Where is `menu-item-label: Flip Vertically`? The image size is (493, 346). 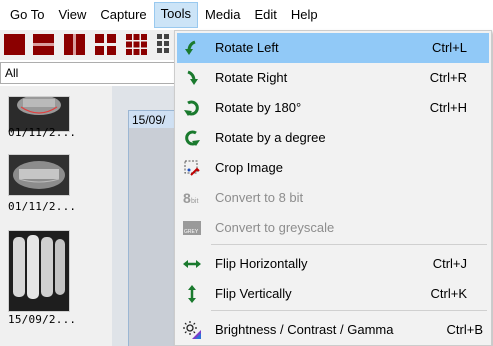 menu-item-label: Flip Vertically is located at coordinates (253, 293).